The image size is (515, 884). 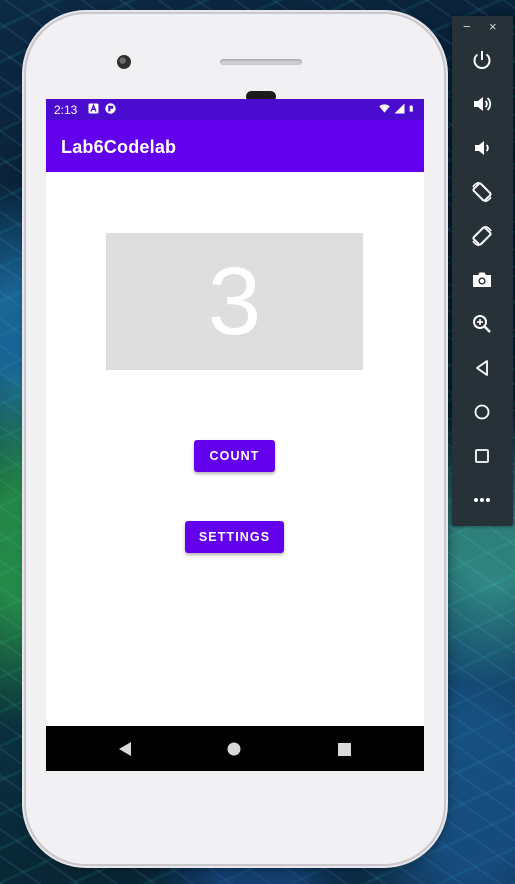 I want to click on status-bar: 2:13, so click(x=235, y=109).